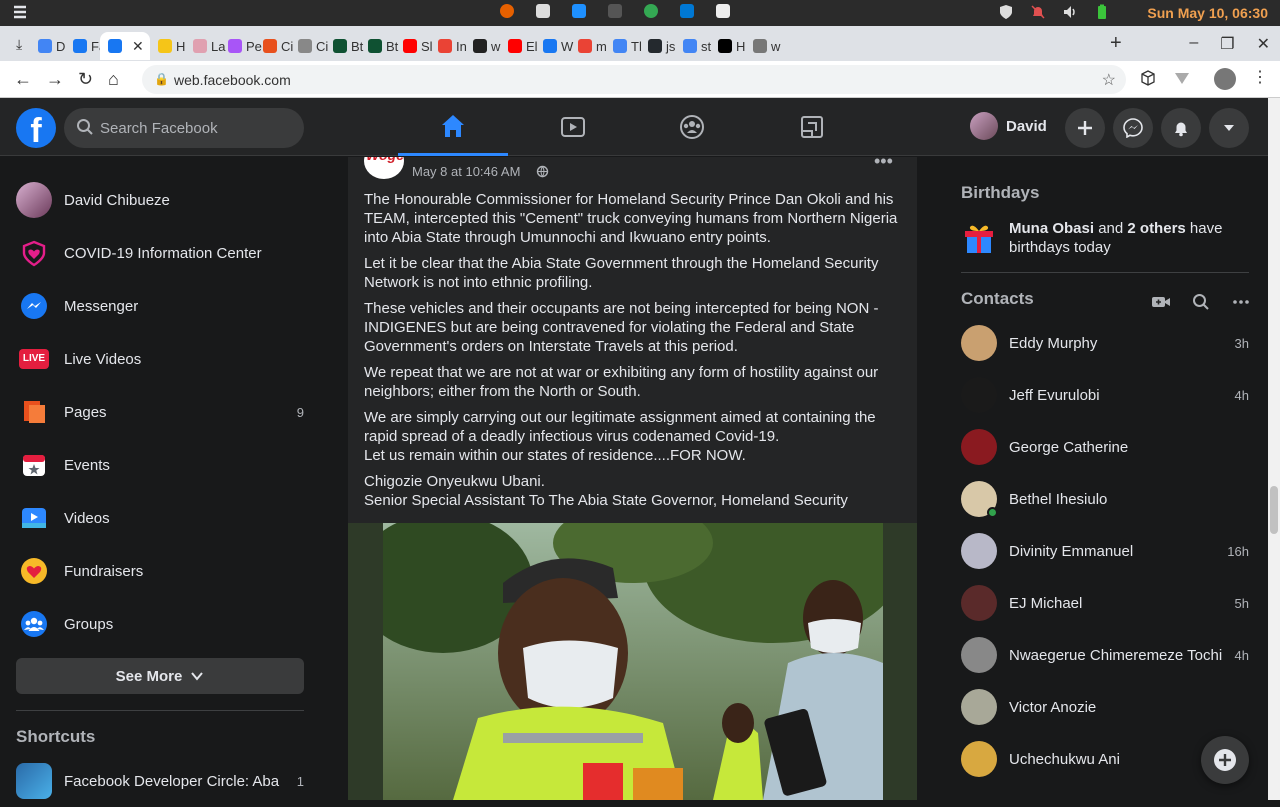 The width and height of the screenshot is (1280, 807). What do you see at coordinates (1263, 44) in the screenshot?
I see `close-window-icon: ✕` at bounding box center [1263, 44].